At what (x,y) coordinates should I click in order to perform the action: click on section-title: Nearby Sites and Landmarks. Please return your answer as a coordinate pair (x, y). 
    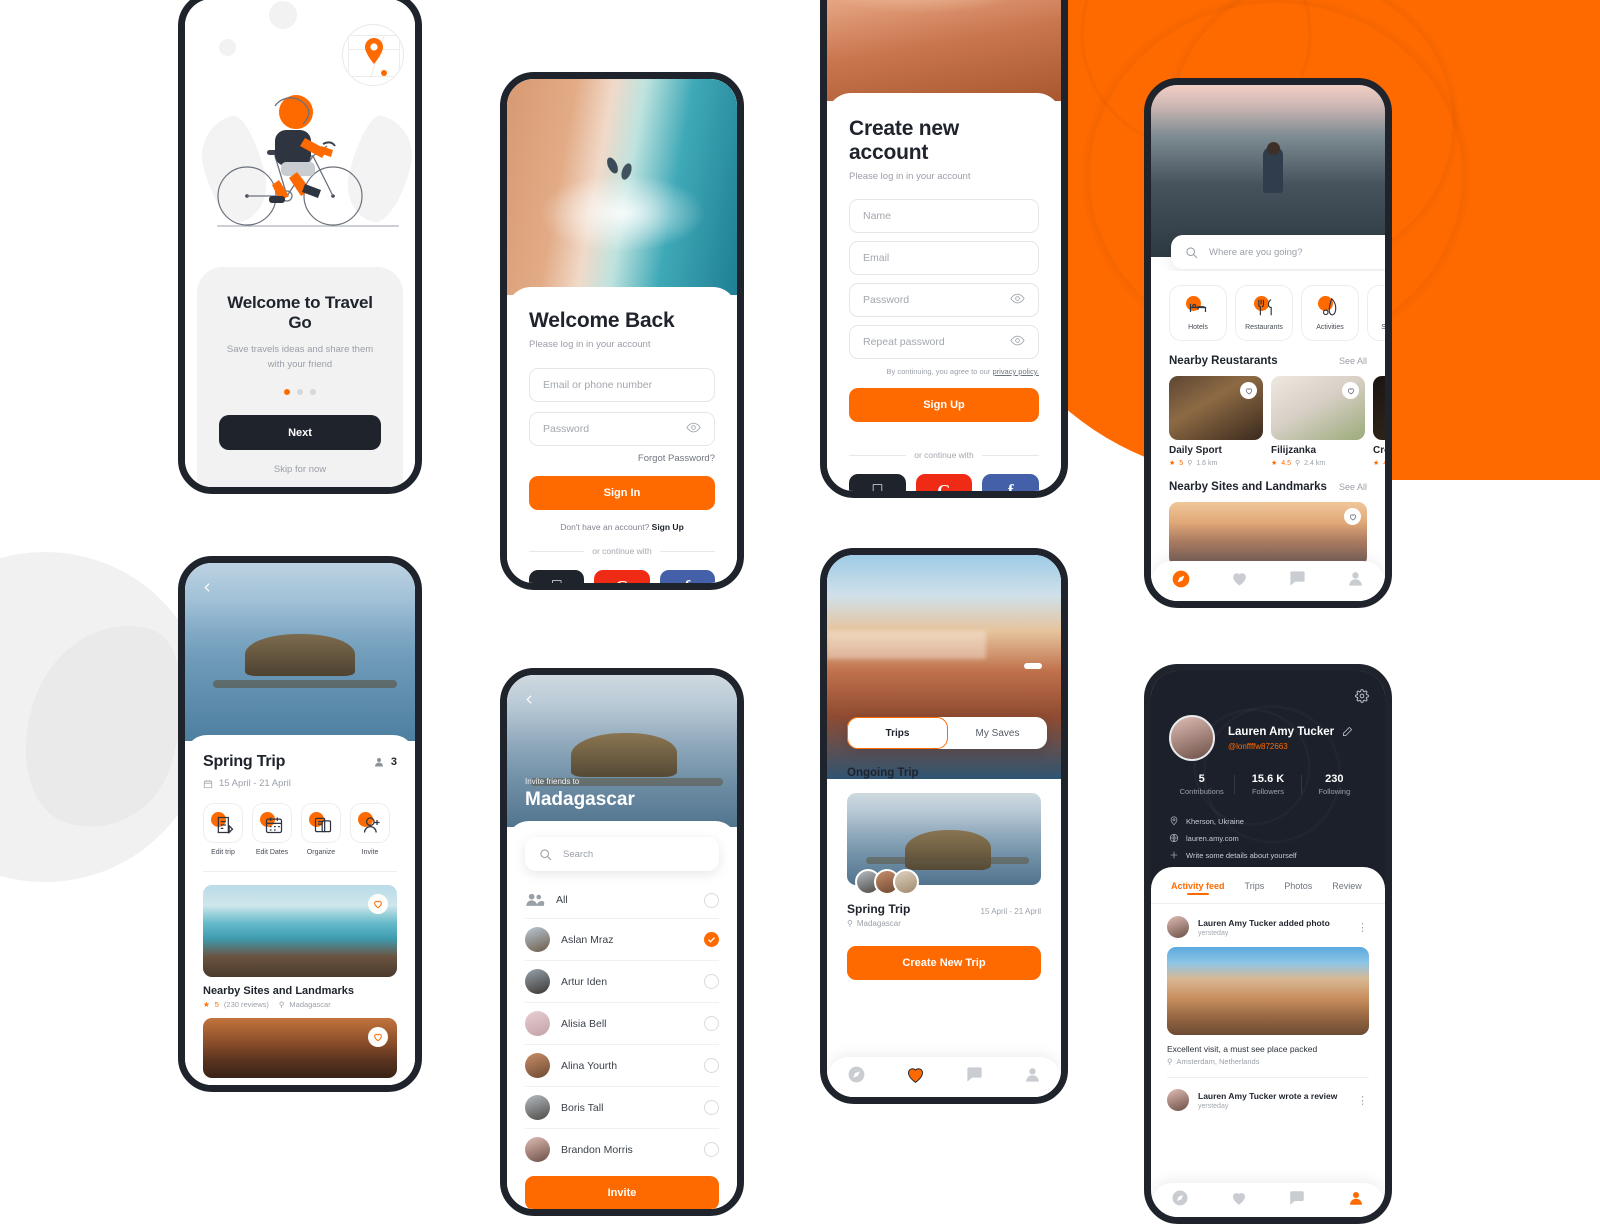
    Looking at the image, I should click on (1248, 487).